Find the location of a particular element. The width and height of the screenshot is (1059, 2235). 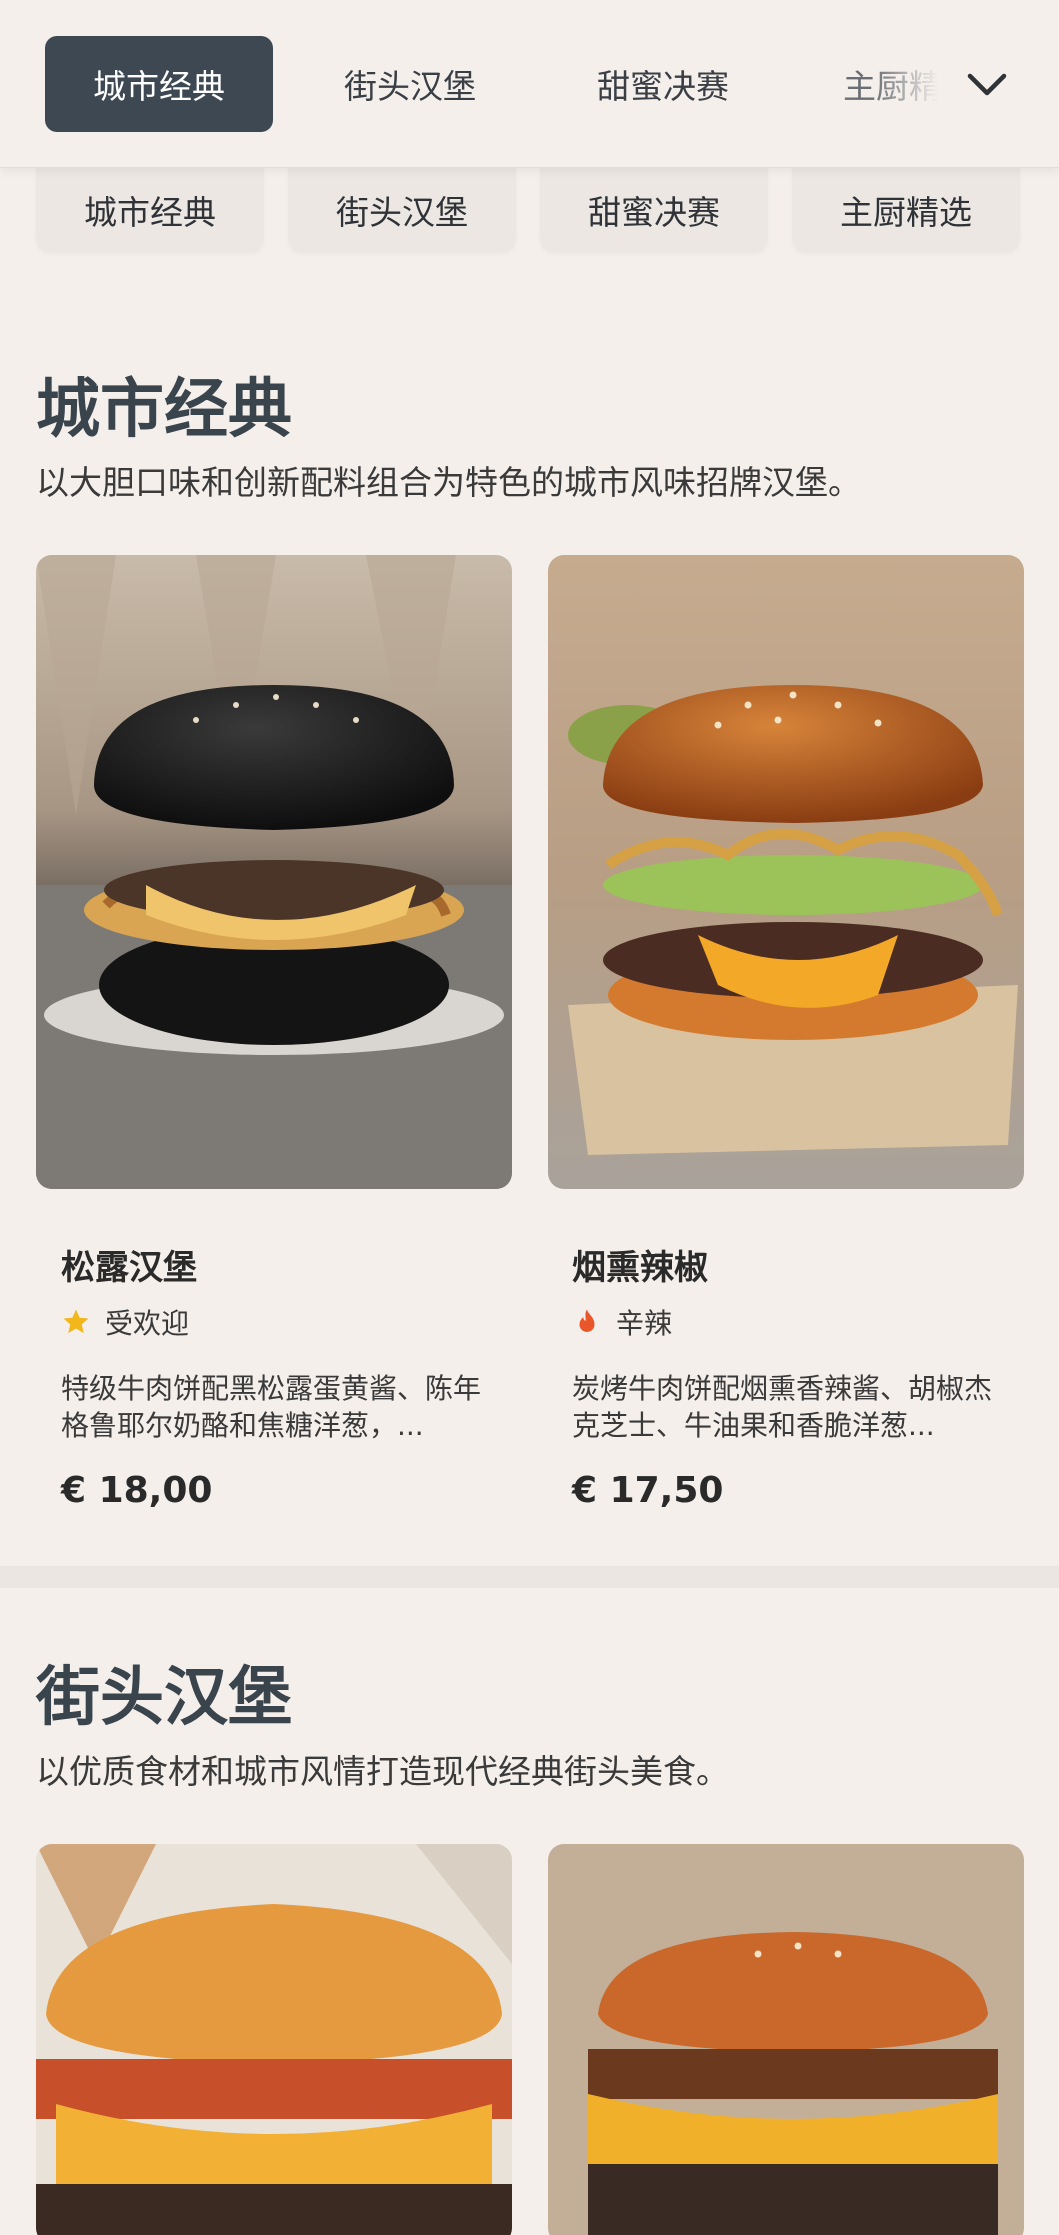

section-title: 城市经典 is located at coordinates (164, 410).